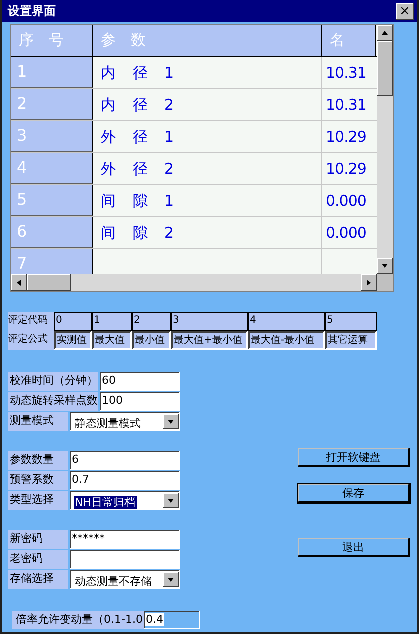 This screenshot has width=419, height=634. What do you see at coordinates (52, 200) in the screenshot?
I see `row-header: 5` at bounding box center [52, 200].